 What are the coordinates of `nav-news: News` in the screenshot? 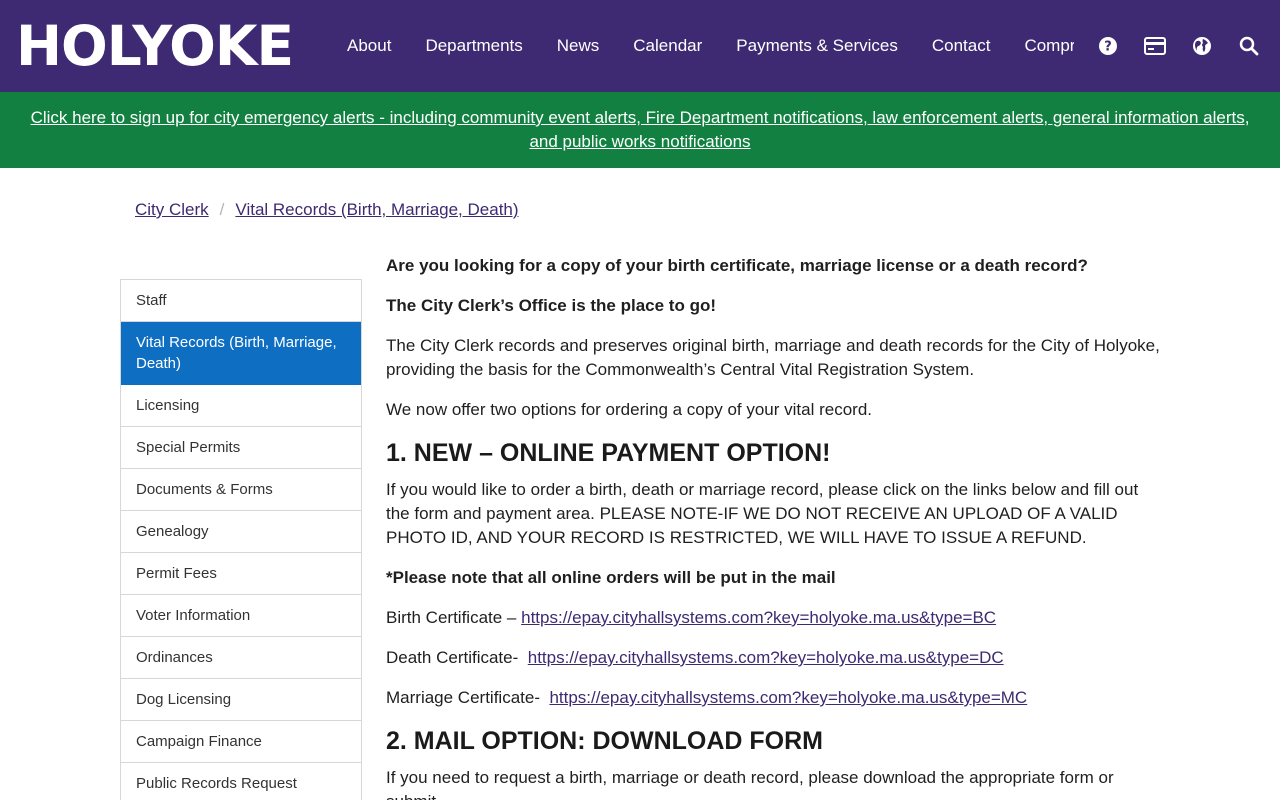 It's located at (578, 46).